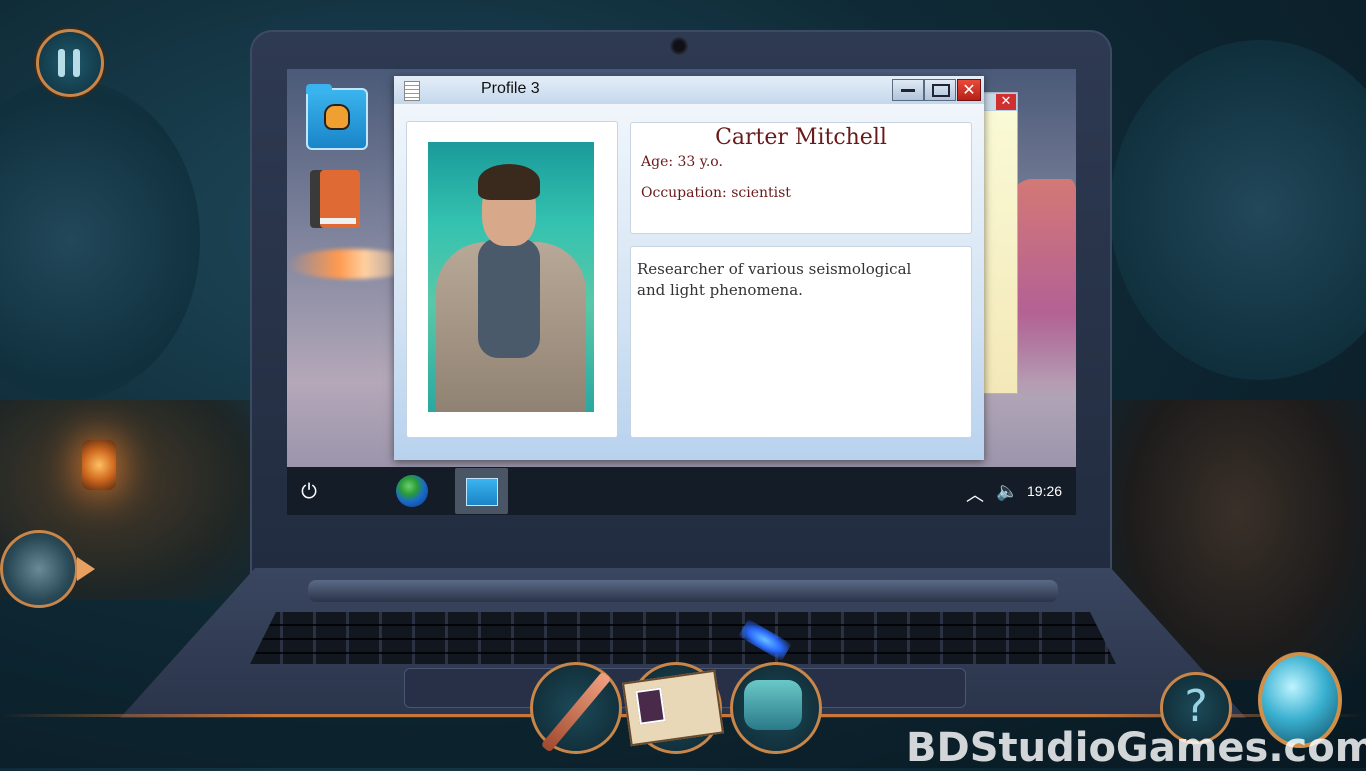  I want to click on photos-notes-icon, so click(673, 708).